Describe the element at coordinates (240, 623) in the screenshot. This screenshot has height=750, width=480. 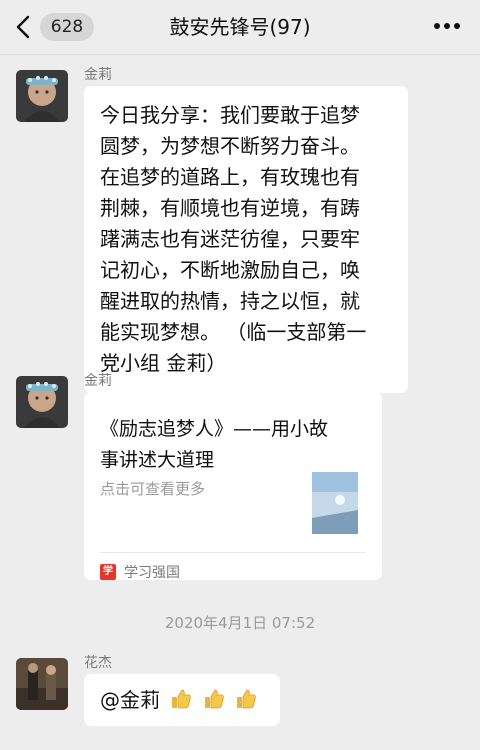
I see `message-timestamp: 2020年4月1日 07:52` at that location.